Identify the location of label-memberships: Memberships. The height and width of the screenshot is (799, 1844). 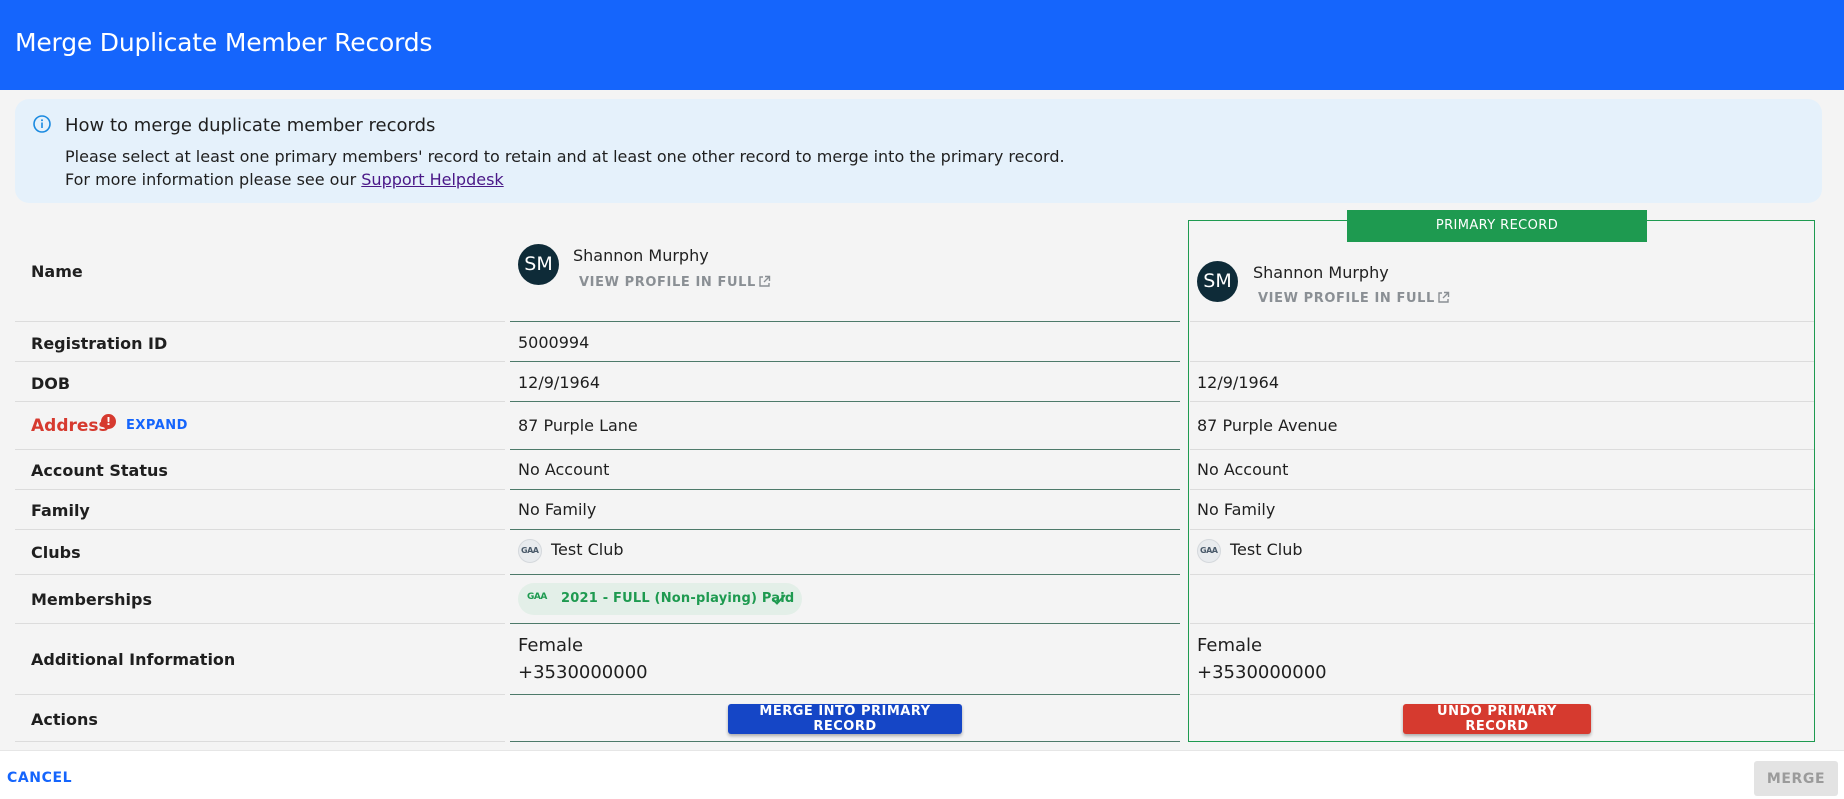
(92, 599).